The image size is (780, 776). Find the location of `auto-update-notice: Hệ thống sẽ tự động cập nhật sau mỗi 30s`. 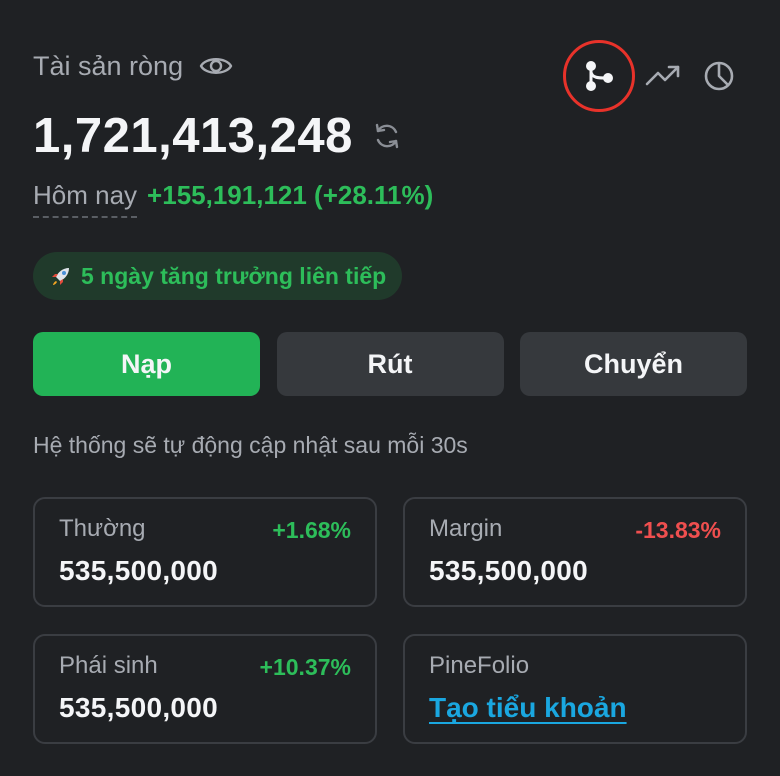

auto-update-notice: Hệ thống sẽ tự động cập nhật sau mỗi 30s is located at coordinates (250, 445).